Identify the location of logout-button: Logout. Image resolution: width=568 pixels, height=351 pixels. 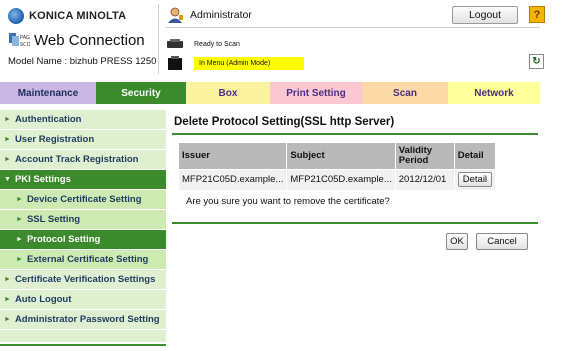
(485, 15).